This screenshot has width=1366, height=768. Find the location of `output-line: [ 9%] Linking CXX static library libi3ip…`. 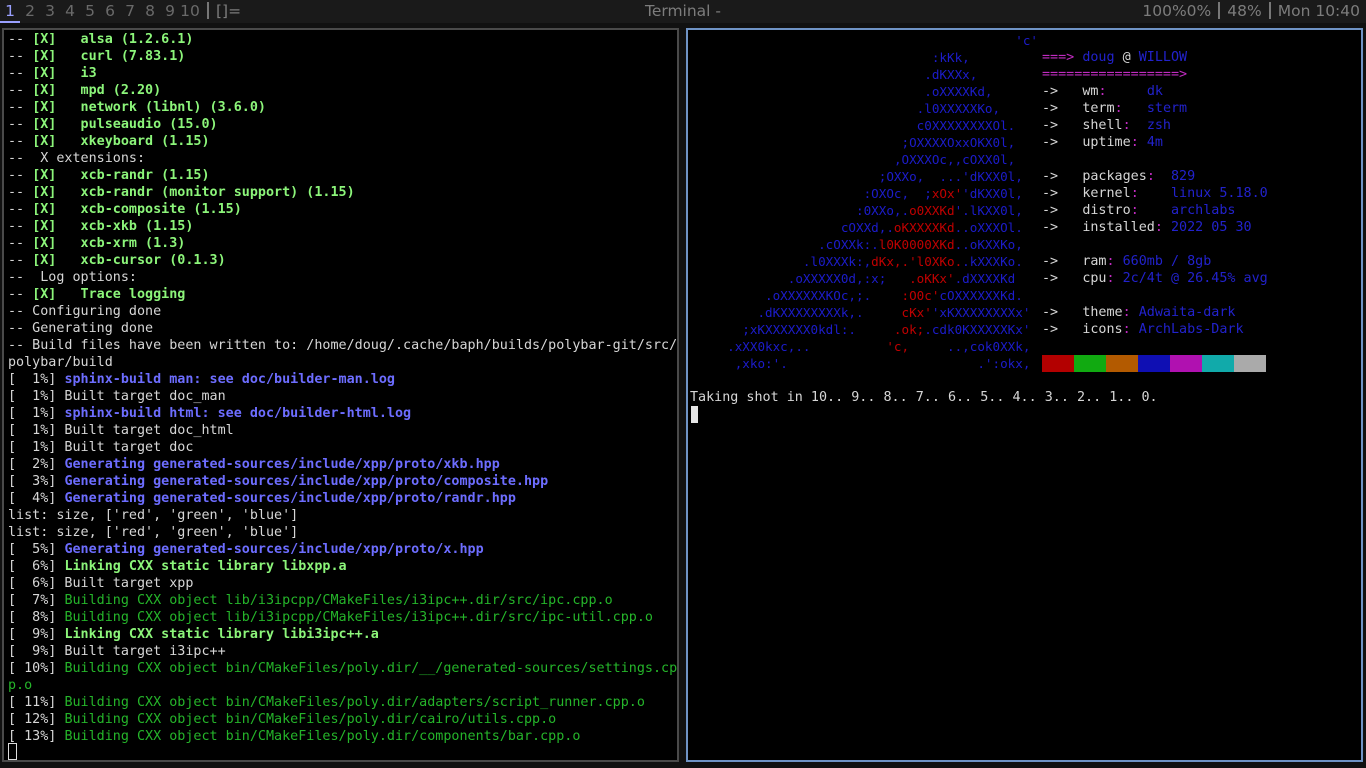

output-line: [ 9%] Linking CXX static library libi3ip… is located at coordinates (342, 634).